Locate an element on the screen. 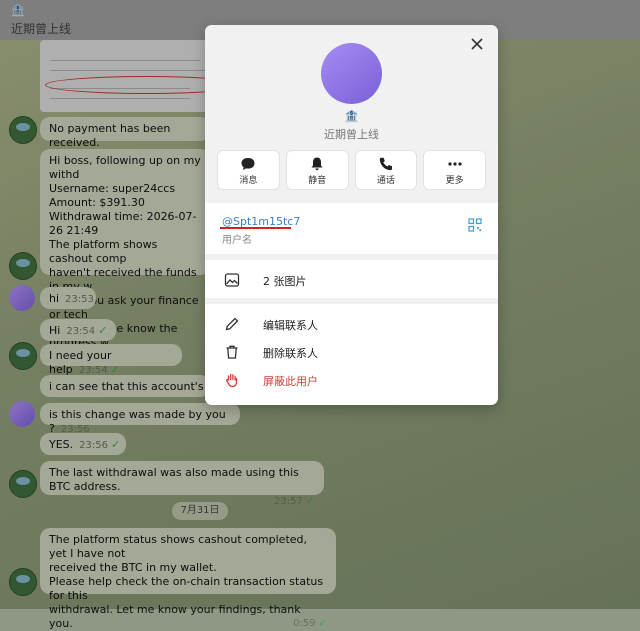 The width and height of the screenshot is (640, 631). edit-contact-row: 编辑联系人 is located at coordinates (351, 324).